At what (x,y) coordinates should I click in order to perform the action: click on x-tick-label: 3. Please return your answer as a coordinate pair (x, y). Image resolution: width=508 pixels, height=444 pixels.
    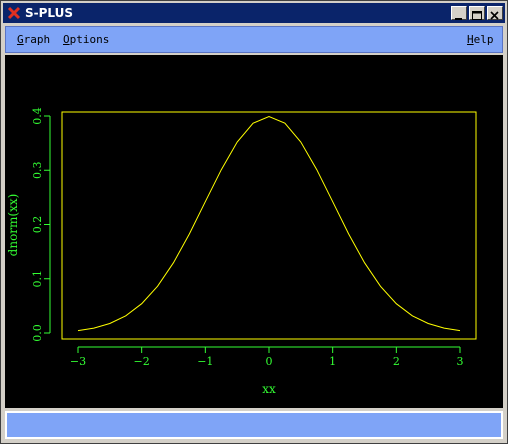
    Looking at the image, I should click on (460, 361).